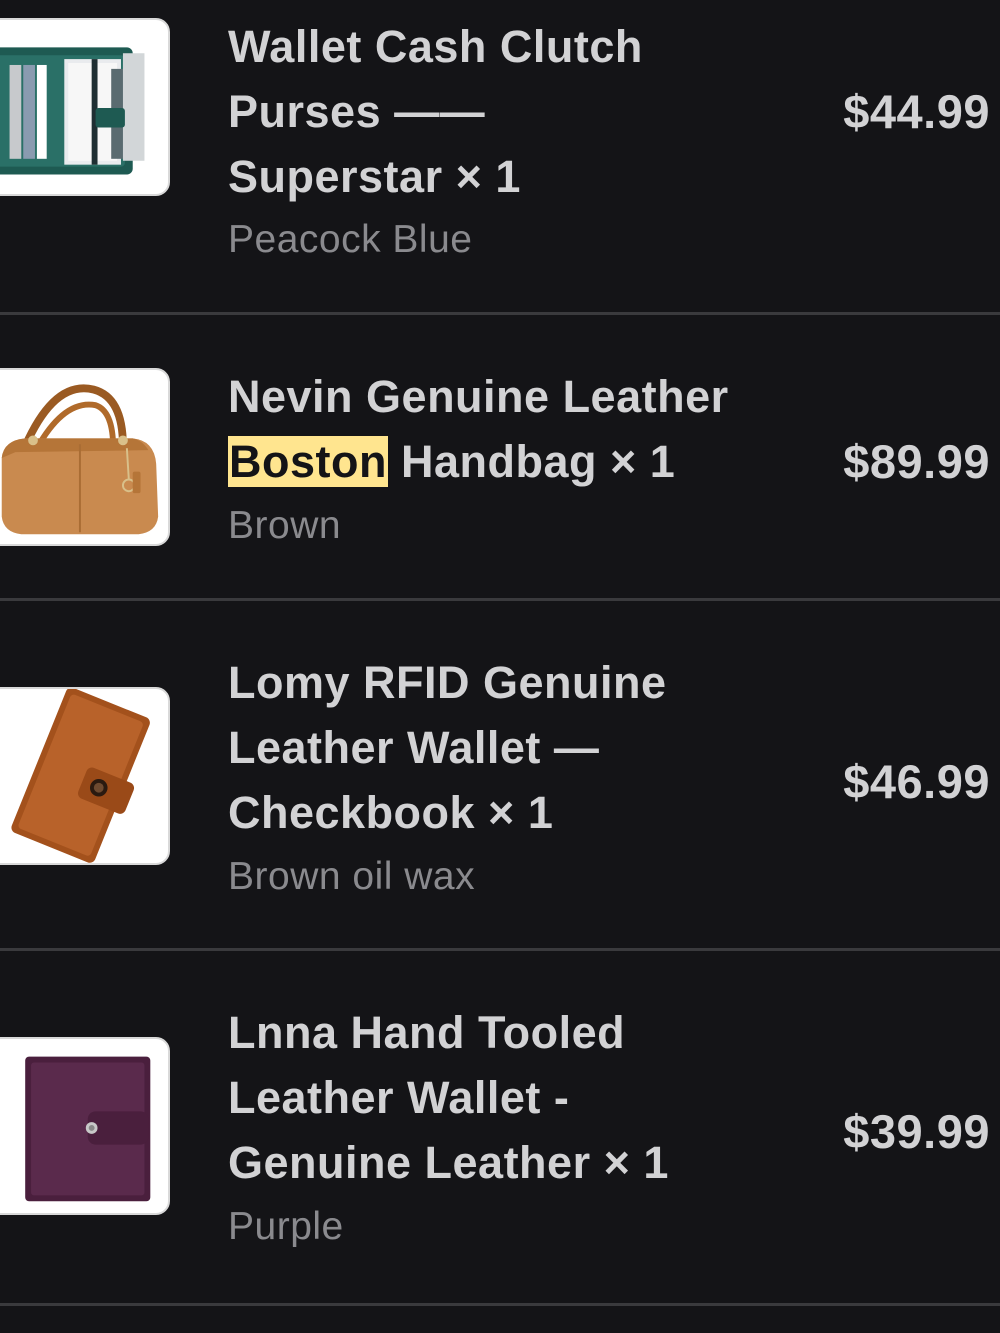 The width and height of the screenshot is (1000, 1333). Describe the element at coordinates (414, 747) in the screenshot. I see `product-title-line: Leather Wallet —` at that location.